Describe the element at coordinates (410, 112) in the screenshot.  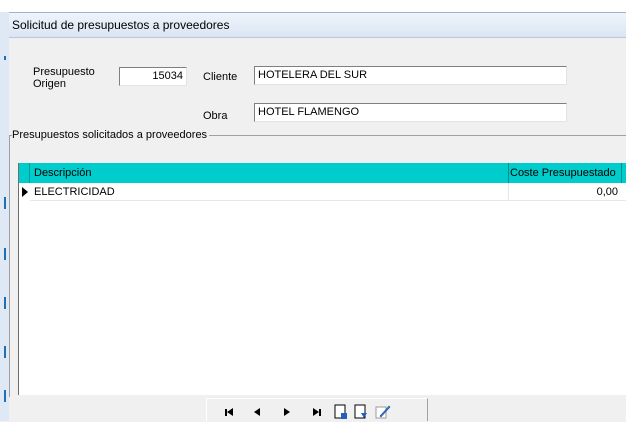
I see `obra-field: HOTEL FLAMENGO` at that location.